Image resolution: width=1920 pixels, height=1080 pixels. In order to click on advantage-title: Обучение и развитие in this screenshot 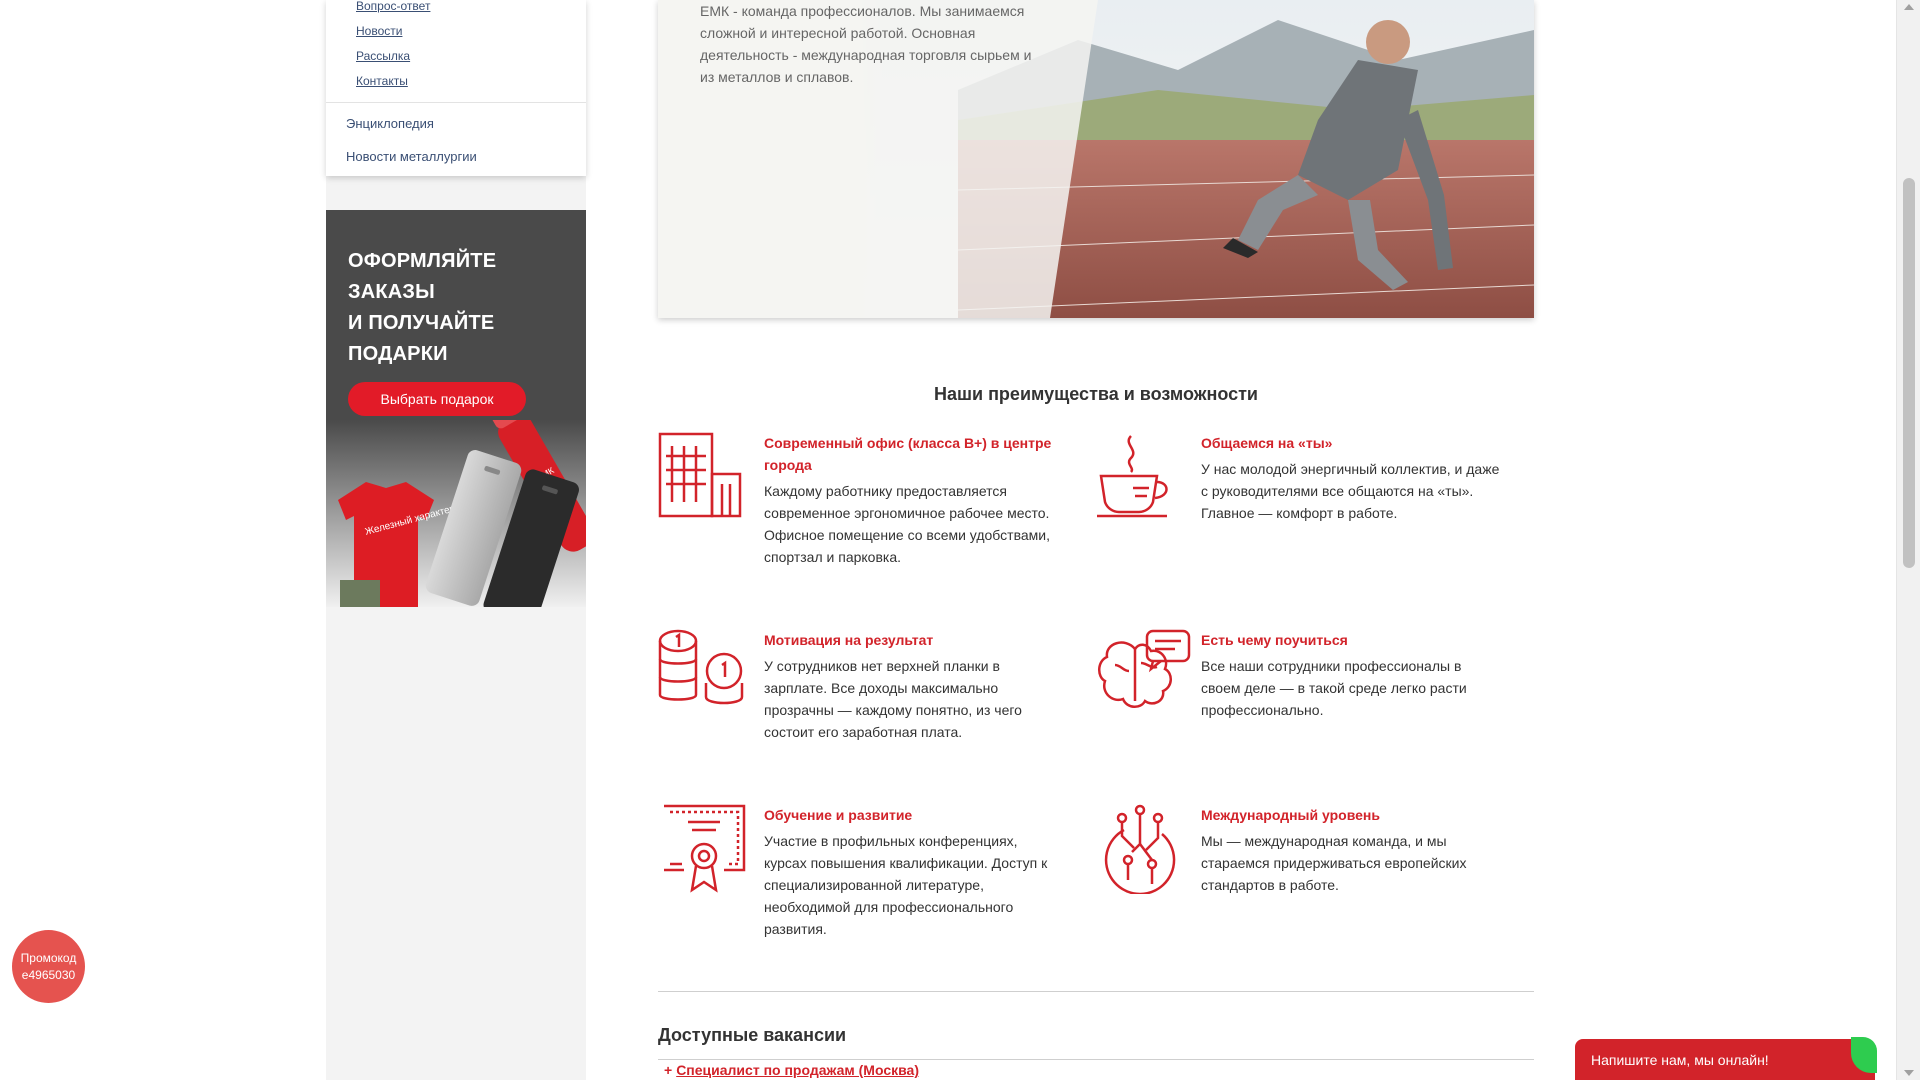, I will do `click(838, 815)`.